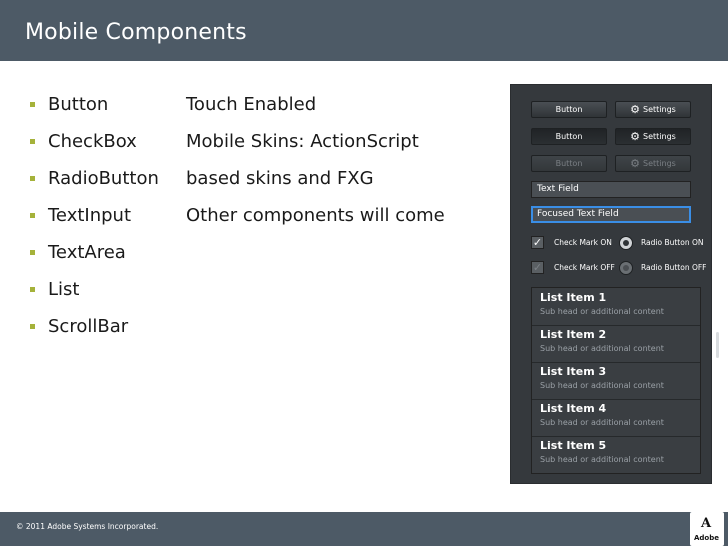 The width and height of the screenshot is (728, 546). I want to click on bullet-text: CheckBox, so click(92, 141).